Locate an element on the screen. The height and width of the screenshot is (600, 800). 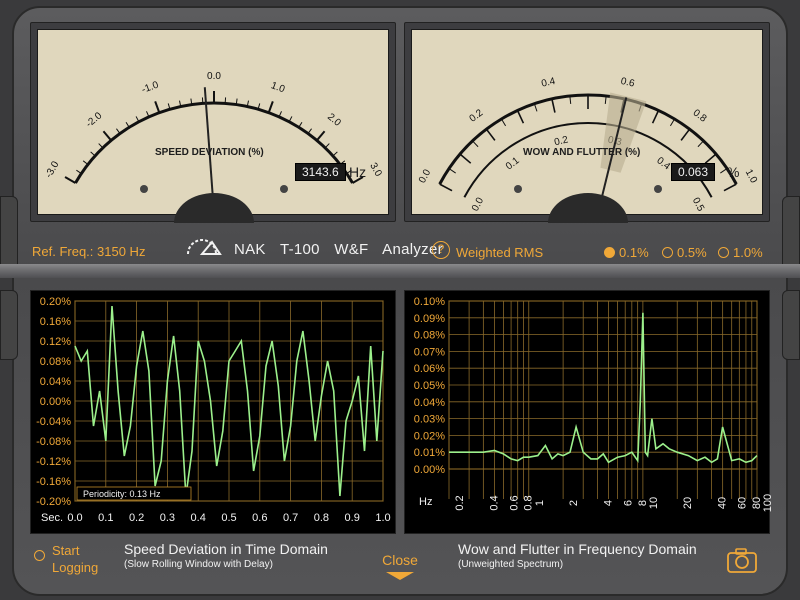
weighted-rms-label: Weighted RMS is located at coordinates (499, 252).